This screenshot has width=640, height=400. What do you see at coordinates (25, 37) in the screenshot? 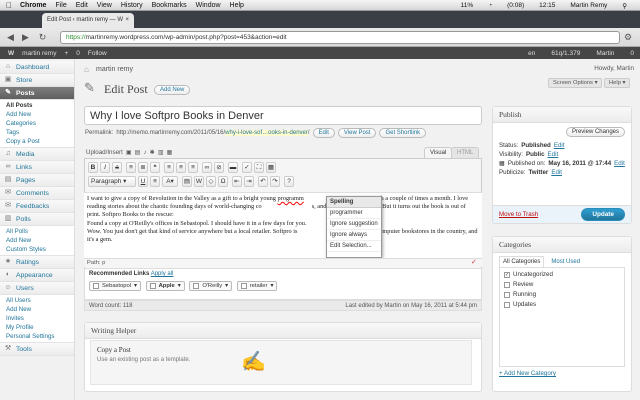
I see `forward-icon: ▶` at bounding box center [25, 37].